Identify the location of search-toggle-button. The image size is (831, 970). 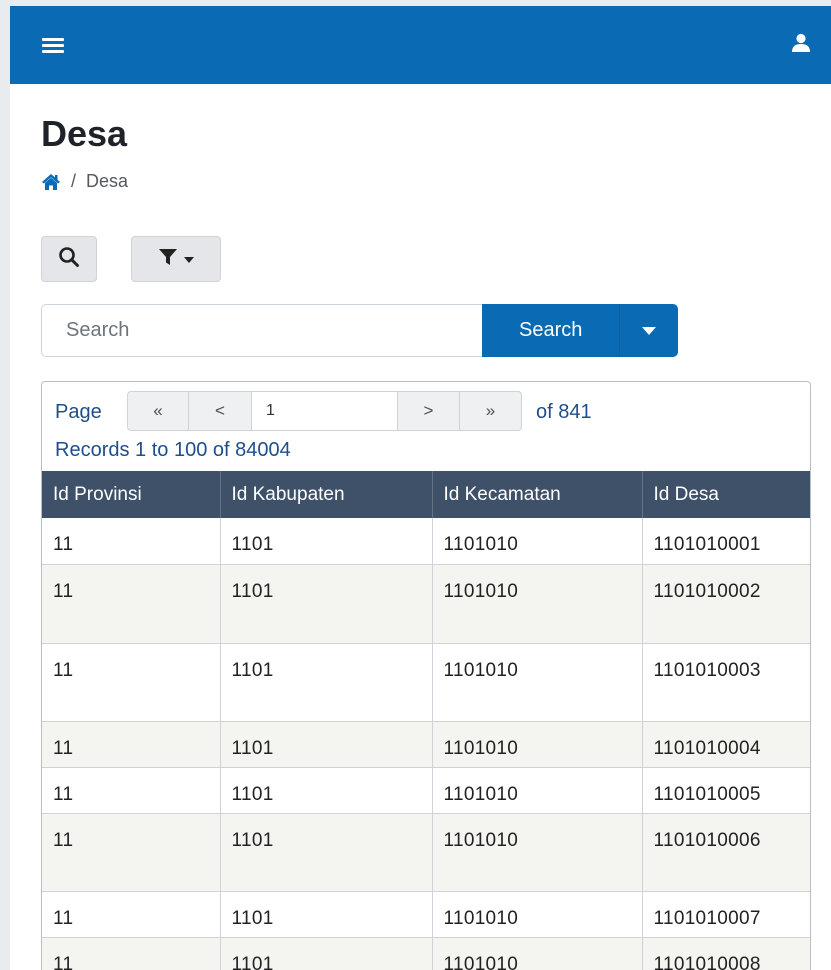
(69, 259).